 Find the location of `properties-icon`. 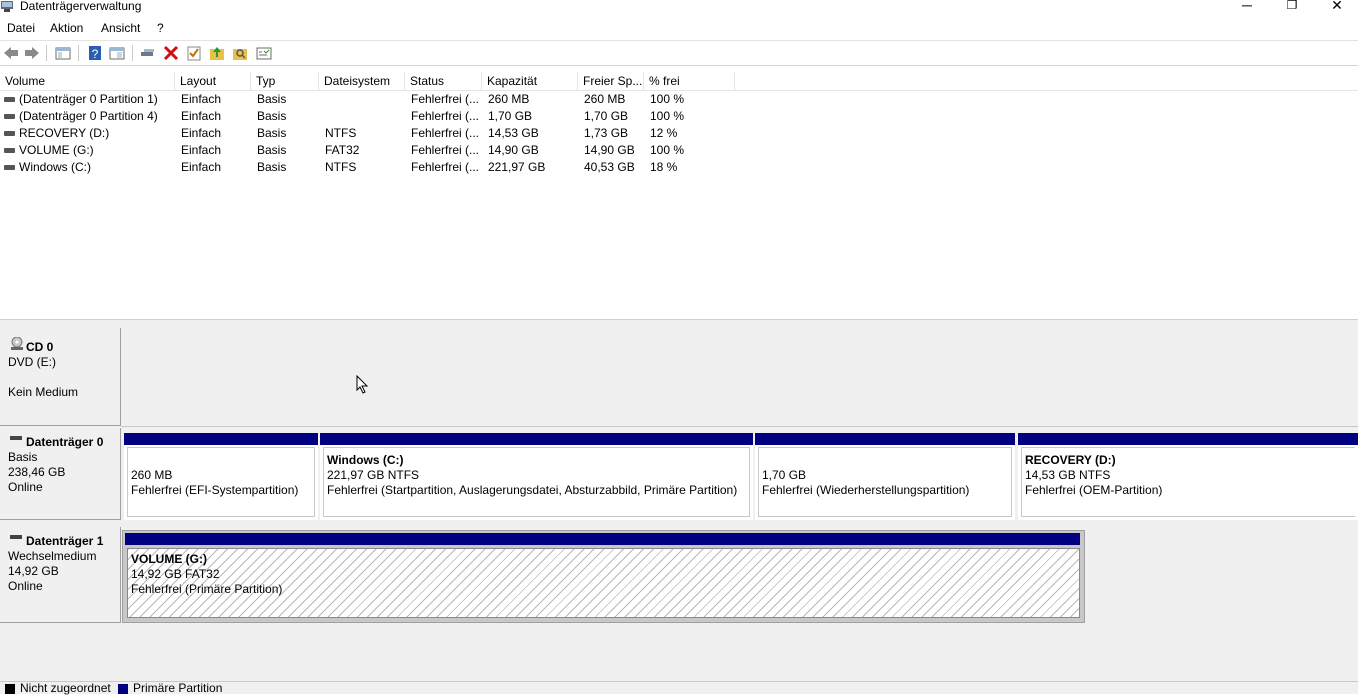

properties-icon is located at coordinates (117, 53).